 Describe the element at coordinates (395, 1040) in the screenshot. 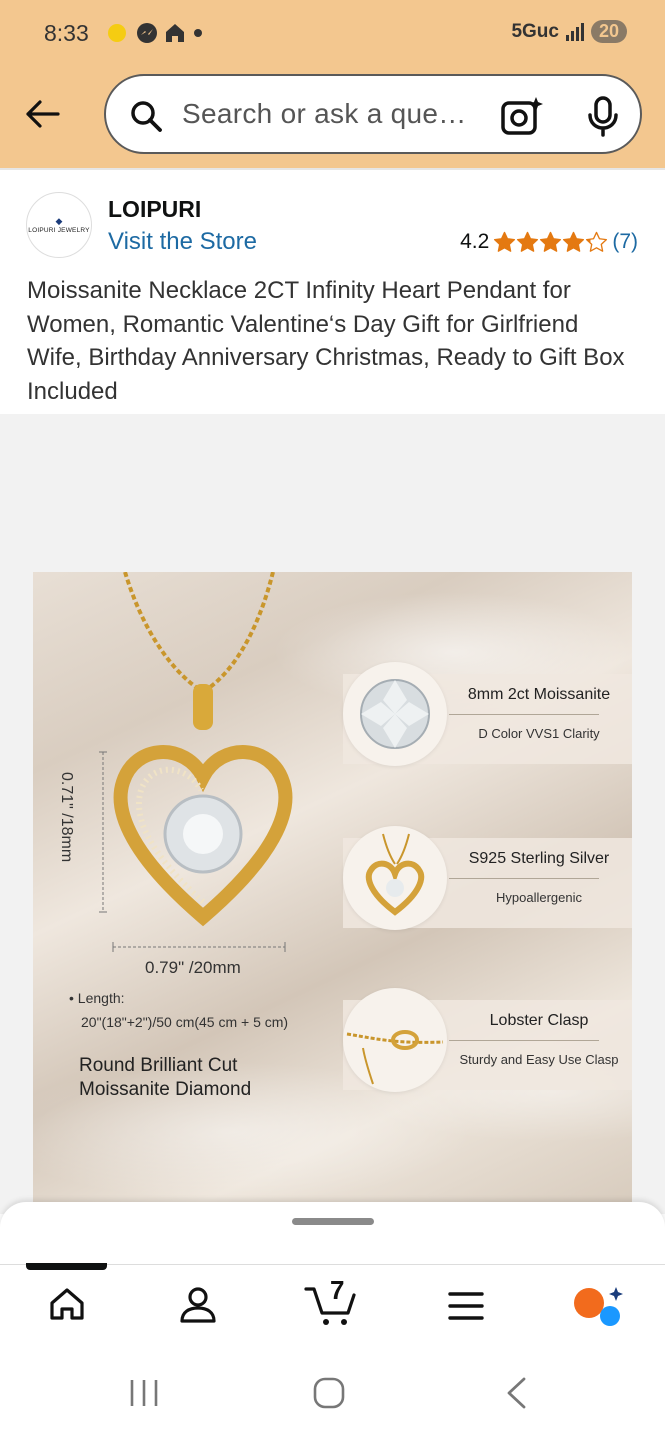

I see `clasp-thumbnail-image` at that location.